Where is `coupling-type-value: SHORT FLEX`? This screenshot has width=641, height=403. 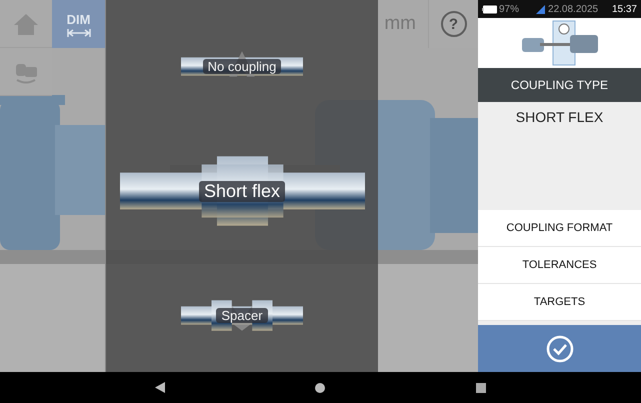
coupling-type-value: SHORT FLEX is located at coordinates (559, 117).